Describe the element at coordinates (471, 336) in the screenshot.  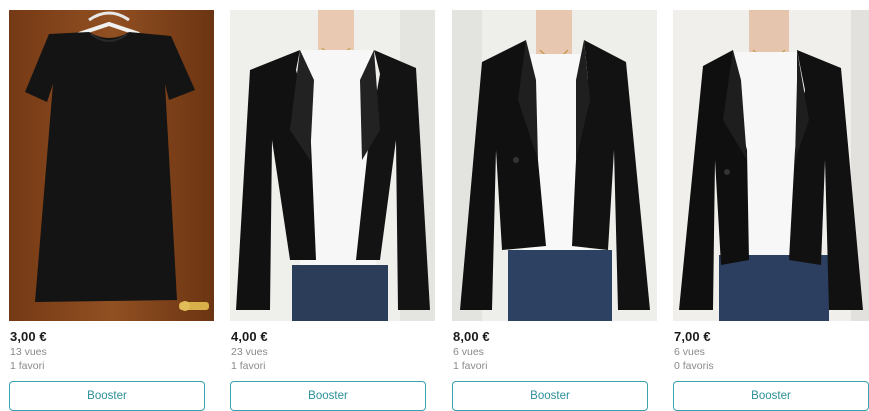
I see `item-price: 8,00 €` at that location.